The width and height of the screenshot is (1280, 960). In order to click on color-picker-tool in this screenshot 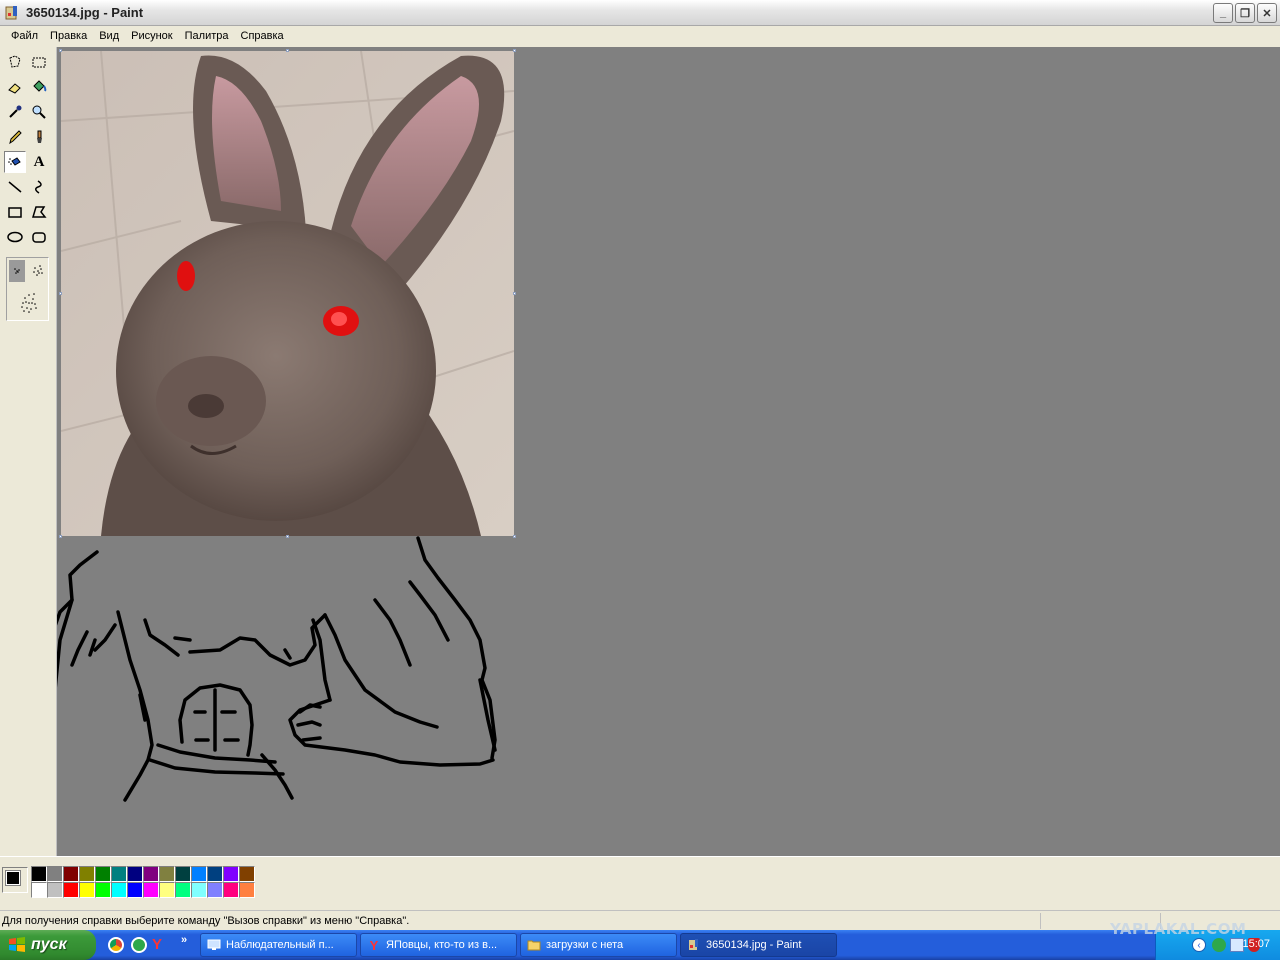, I will do `click(15, 112)`.